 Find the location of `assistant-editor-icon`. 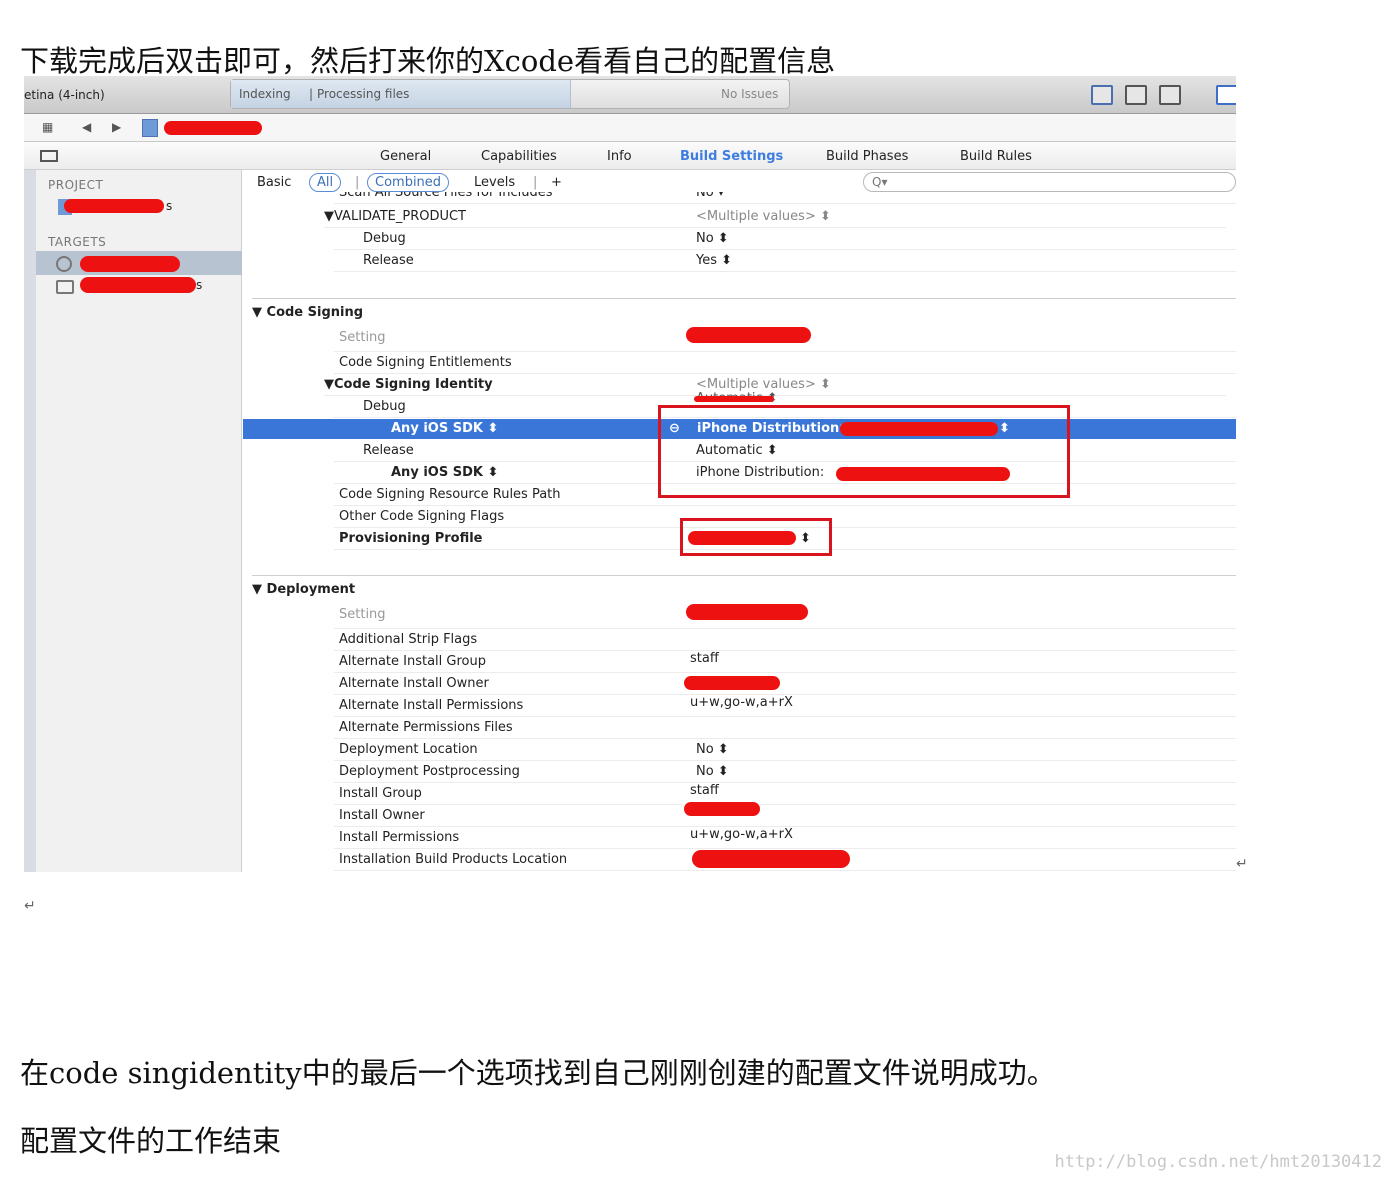

assistant-editor-icon is located at coordinates (1136, 95).